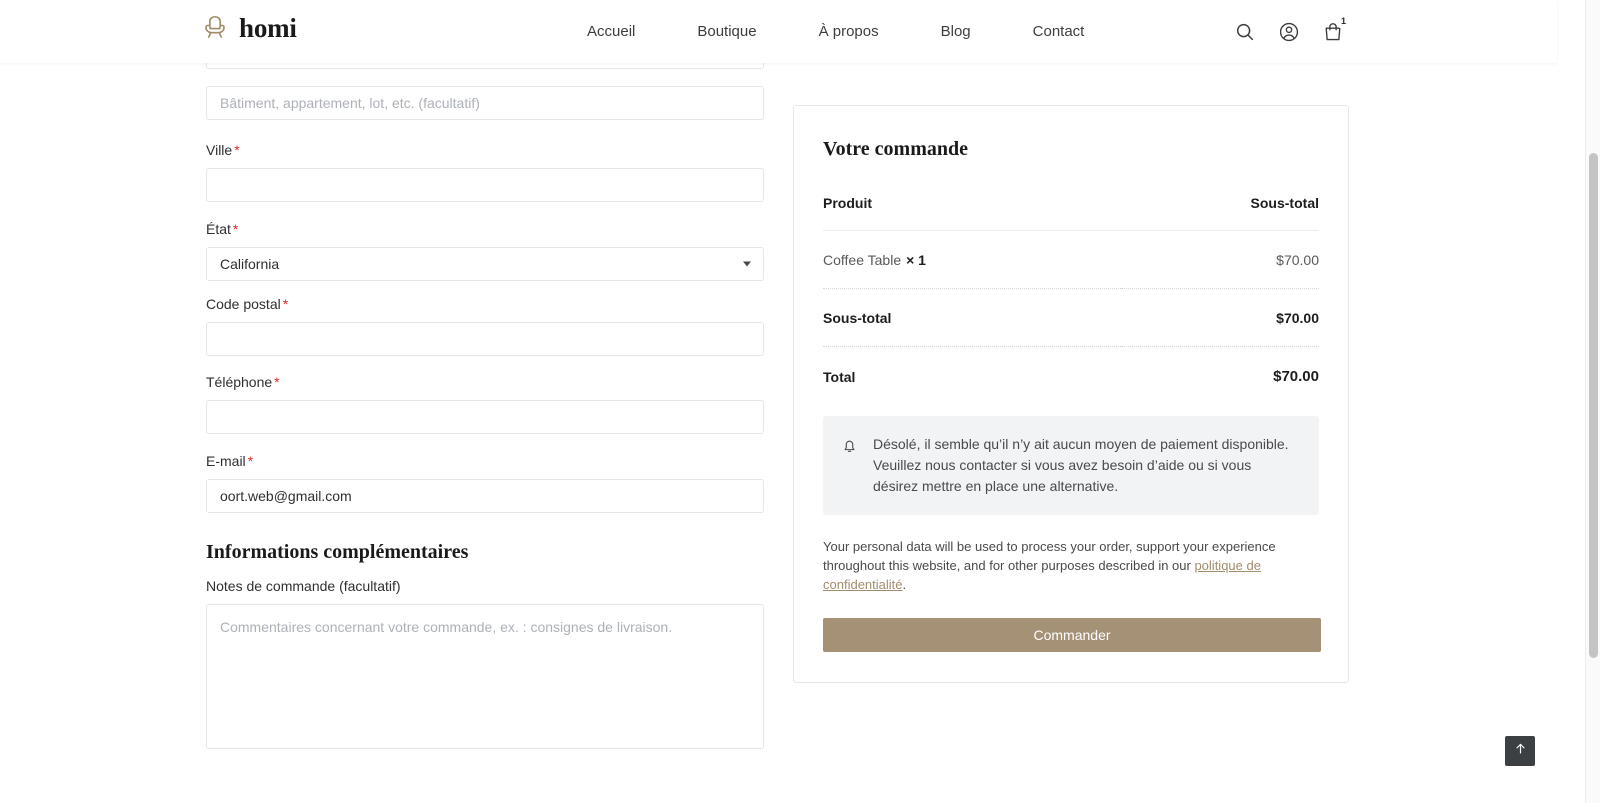  What do you see at coordinates (726, 31) in the screenshot?
I see `nav-item-boutique: Boutique` at bounding box center [726, 31].